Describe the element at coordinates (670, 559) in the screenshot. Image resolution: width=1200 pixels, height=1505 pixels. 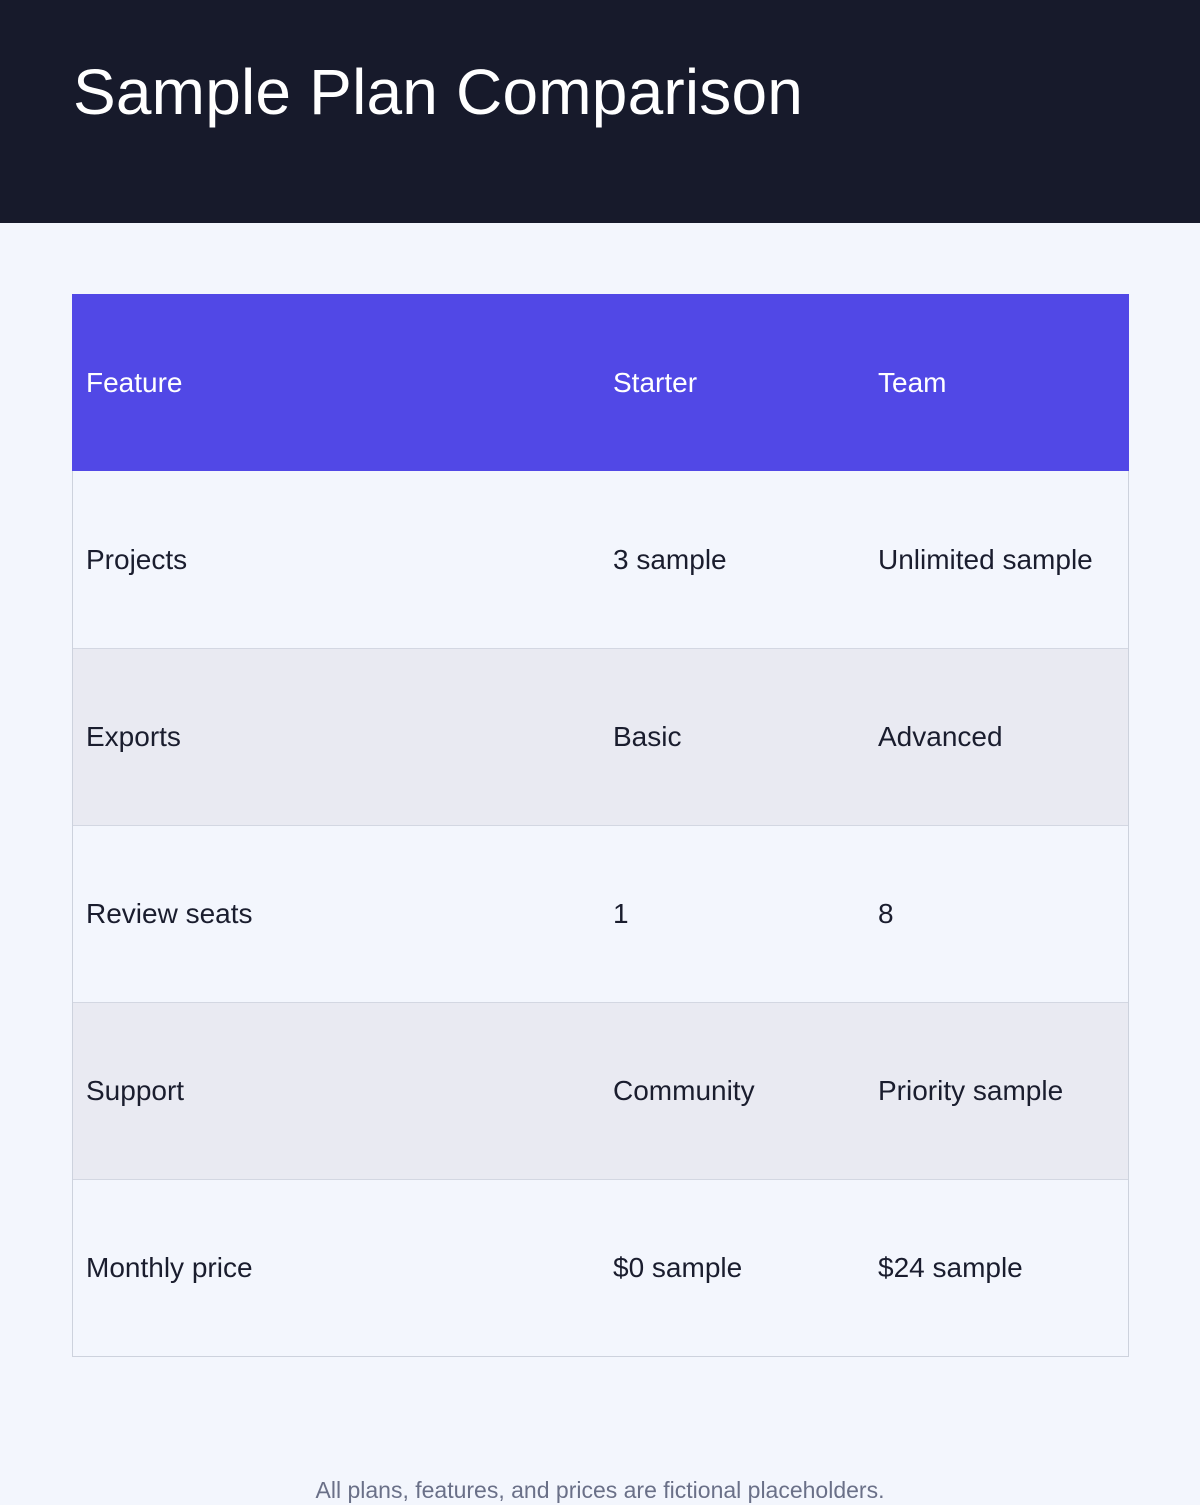
I see `starter-cell: 3 sample` at that location.